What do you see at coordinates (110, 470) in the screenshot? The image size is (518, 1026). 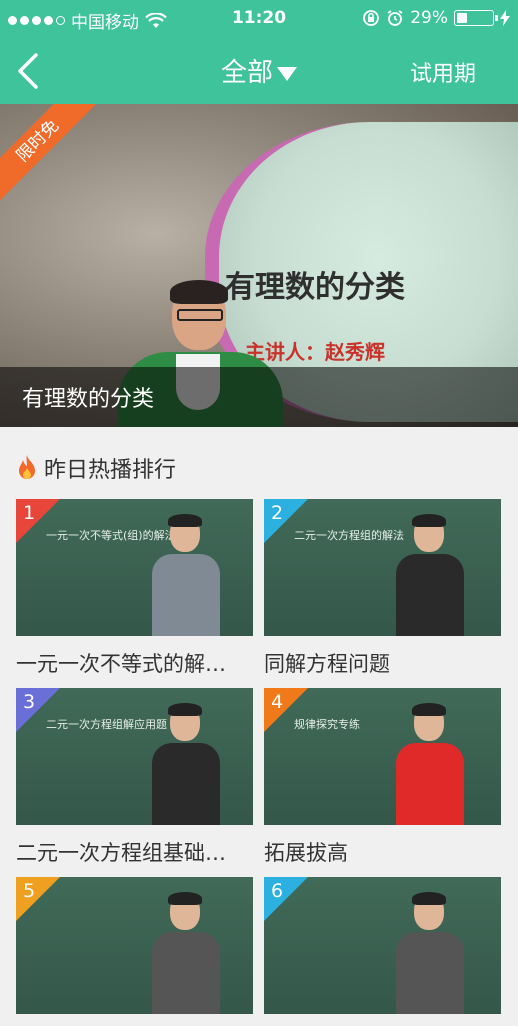 I see `section-title: 昨日热播排行` at bounding box center [110, 470].